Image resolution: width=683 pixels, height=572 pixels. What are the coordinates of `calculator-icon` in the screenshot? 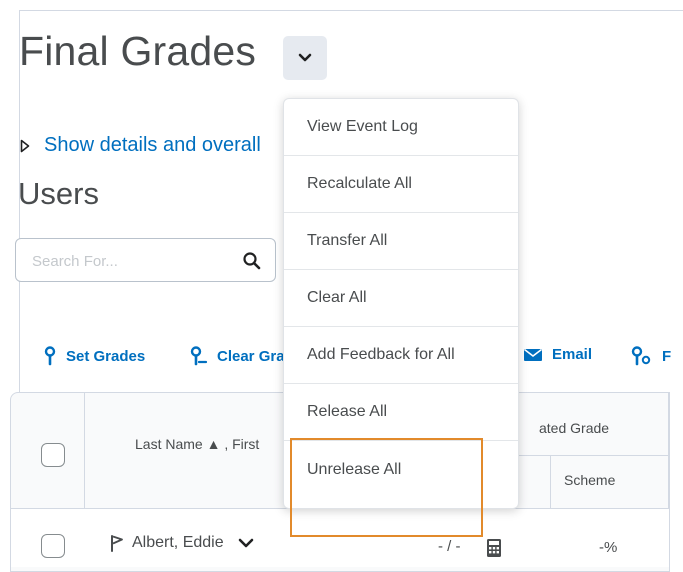 It's located at (494, 548).